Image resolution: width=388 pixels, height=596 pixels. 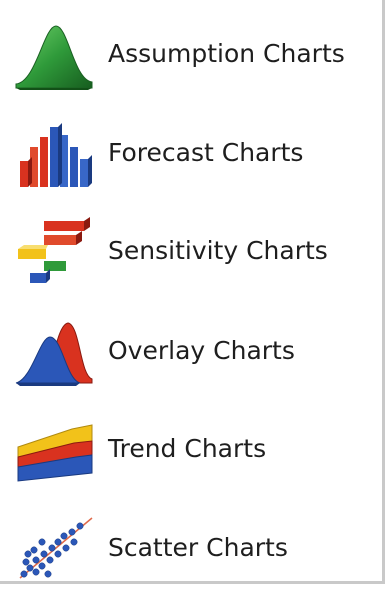 What do you see at coordinates (54, 351) in the screenshot?
I see `overlay-chart-icon` at bounding box center [54, 351].